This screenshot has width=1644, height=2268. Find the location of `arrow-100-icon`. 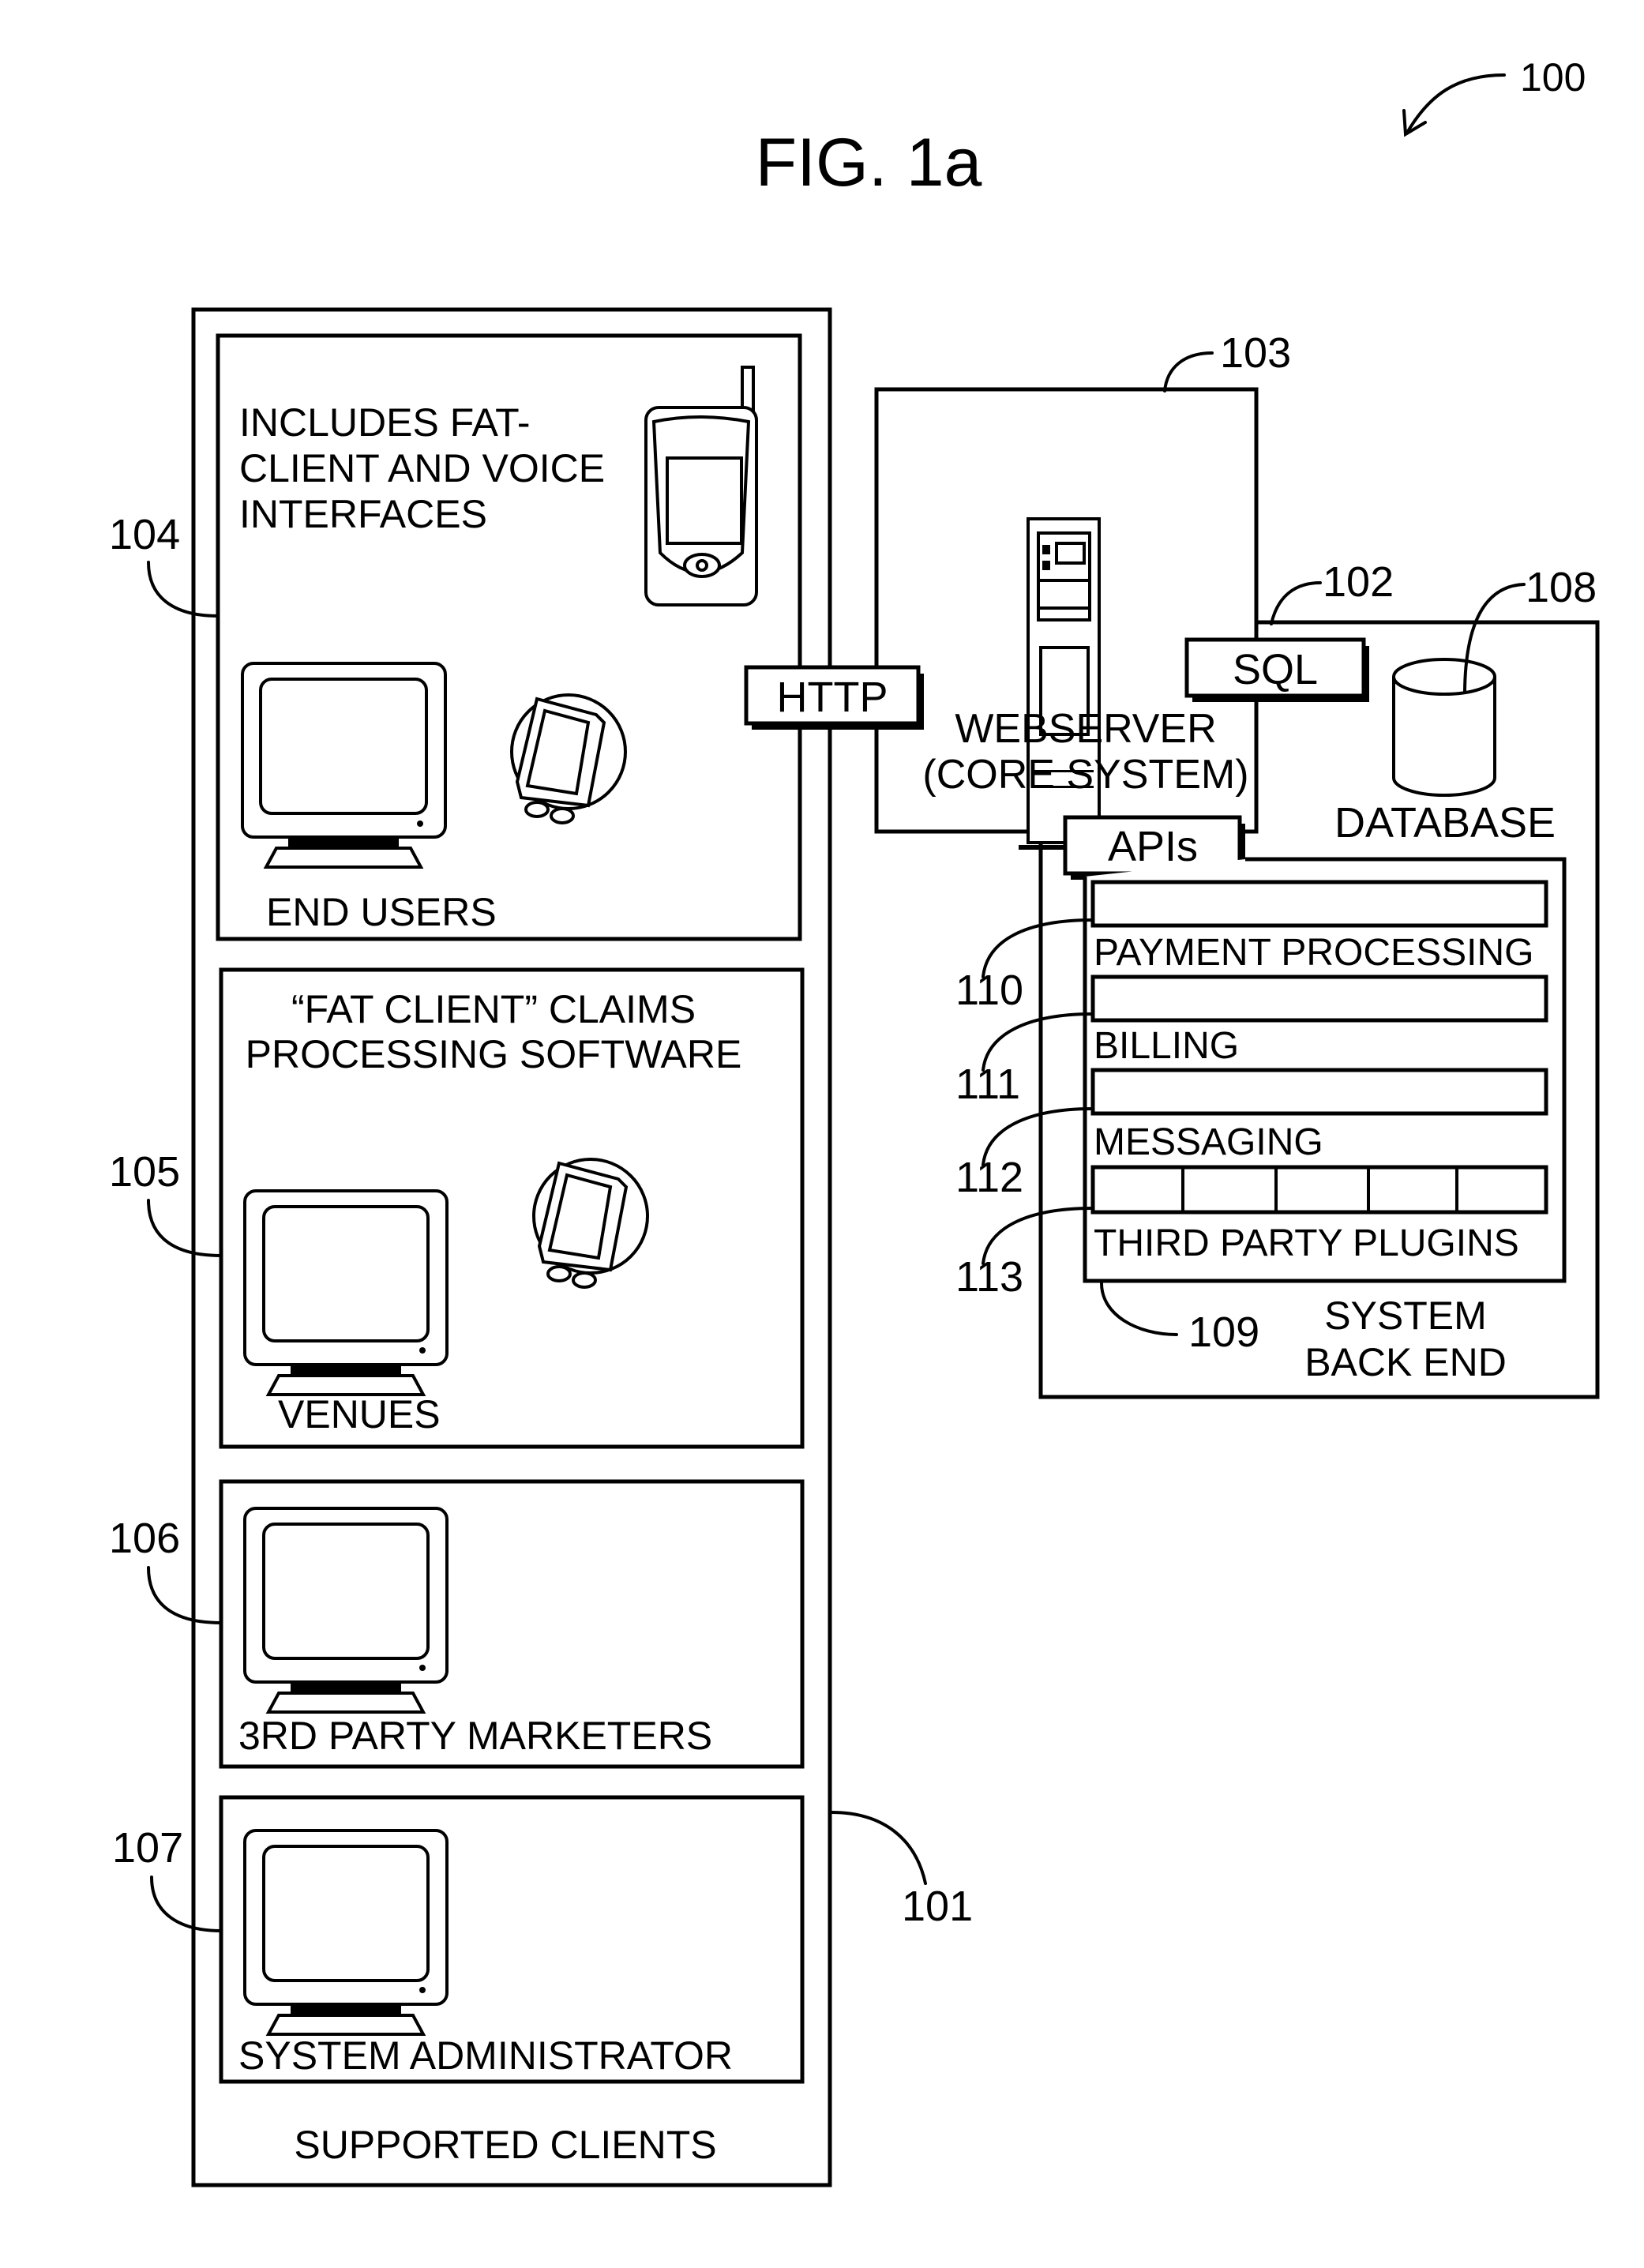

arrow-100-icon is located at coordinates (1454, 105).